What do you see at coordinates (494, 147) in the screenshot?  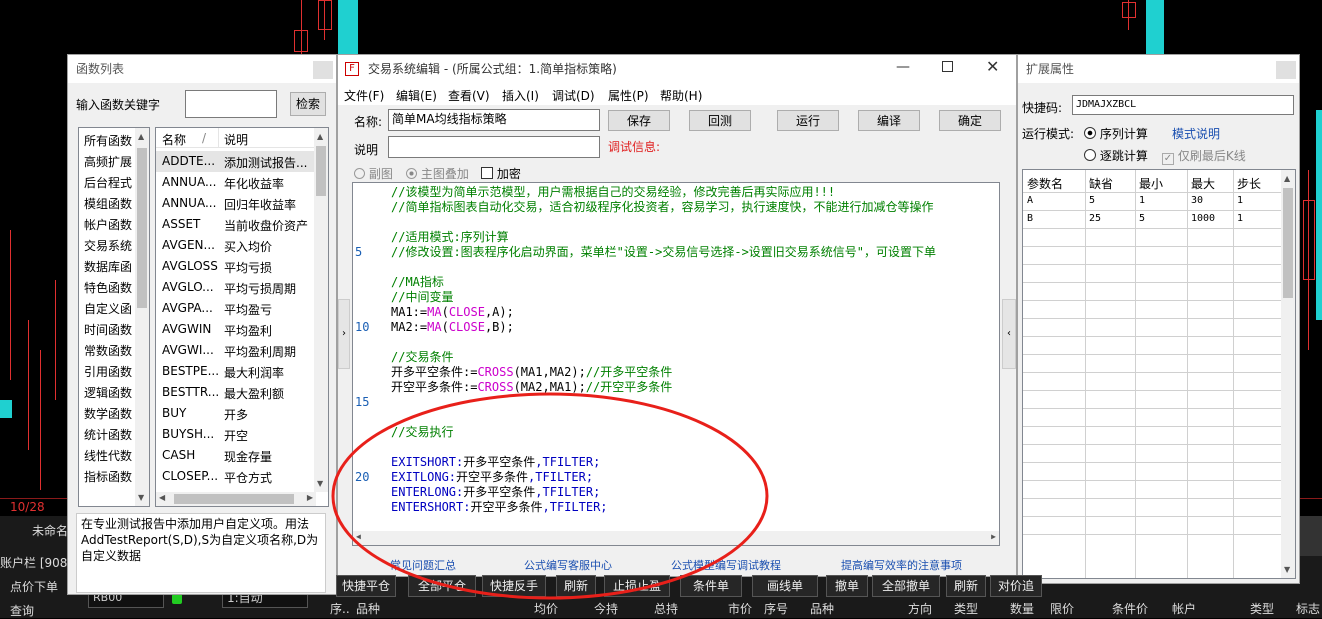 I see `desc-input` at bounding box center [494, 147].